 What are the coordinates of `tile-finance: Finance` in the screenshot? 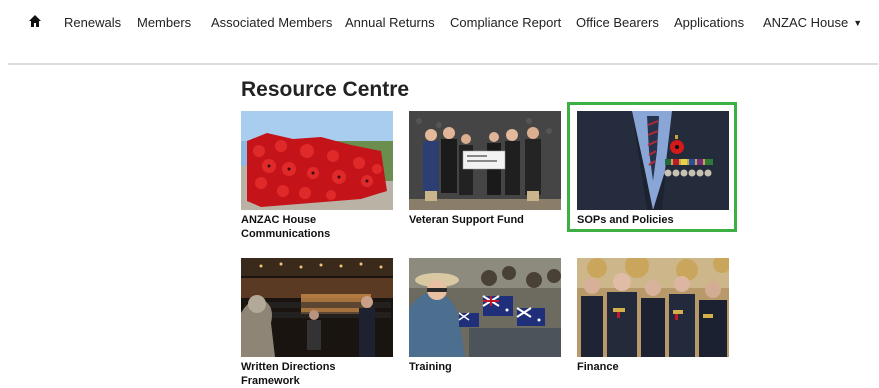 It's located at (653, 316).